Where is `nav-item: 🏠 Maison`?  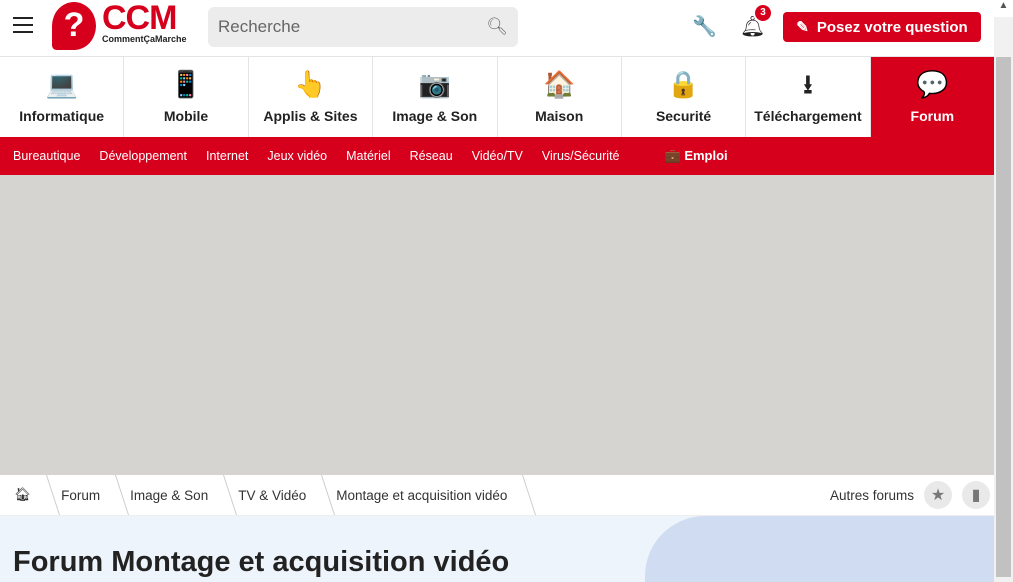
nav-item: 🏠 Maison is located at coordinates (560, 97).